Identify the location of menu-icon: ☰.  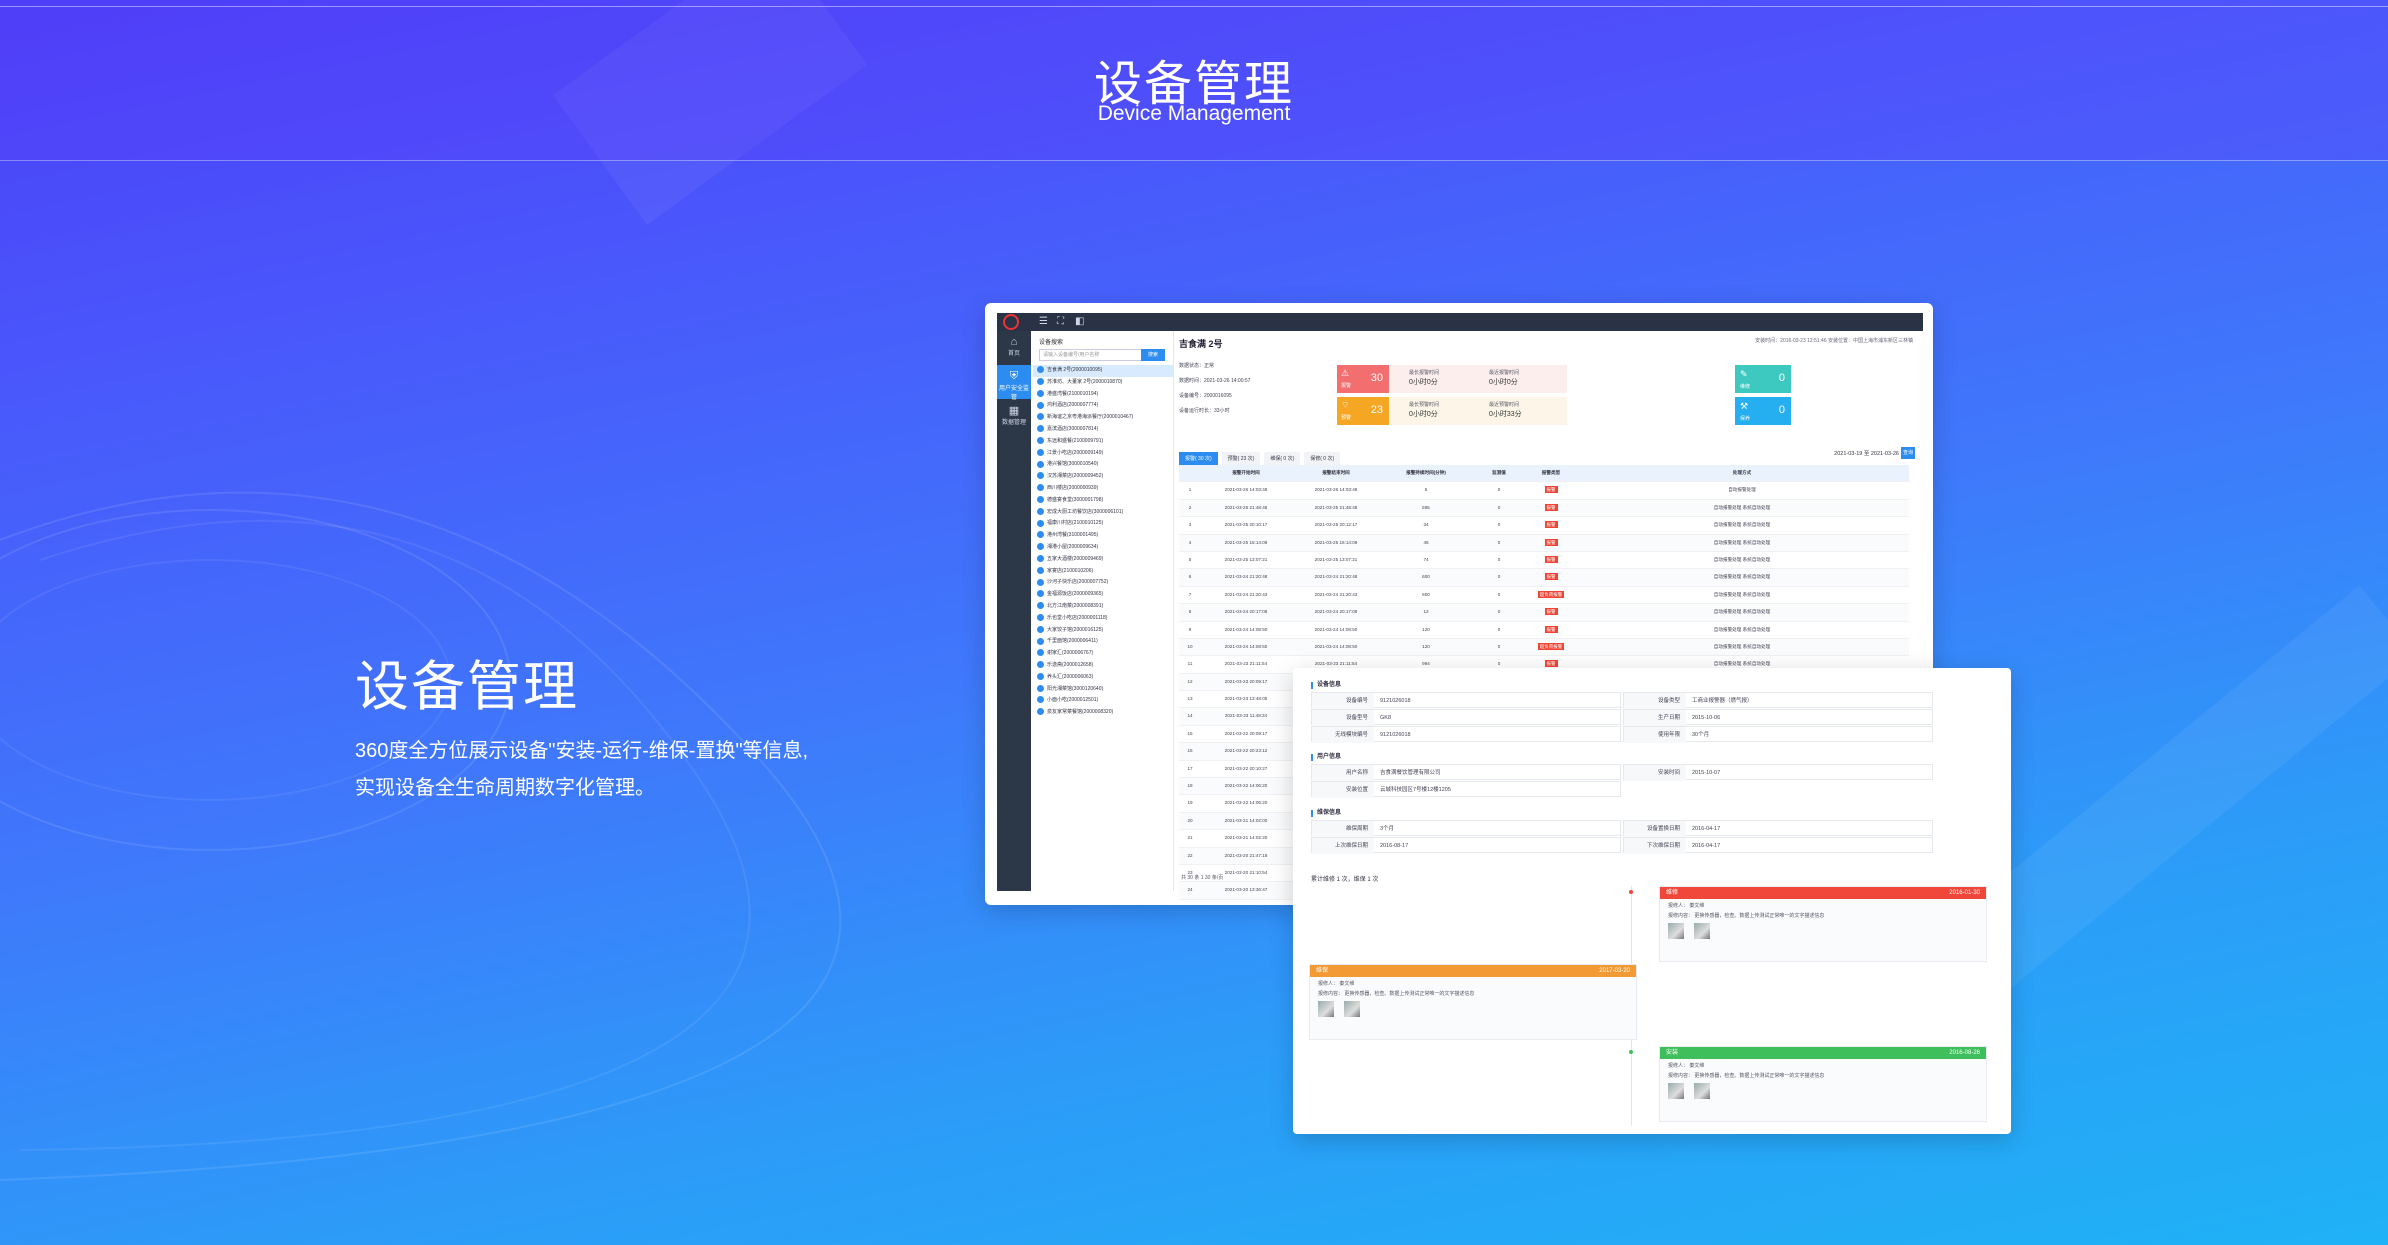
(1045, 321).